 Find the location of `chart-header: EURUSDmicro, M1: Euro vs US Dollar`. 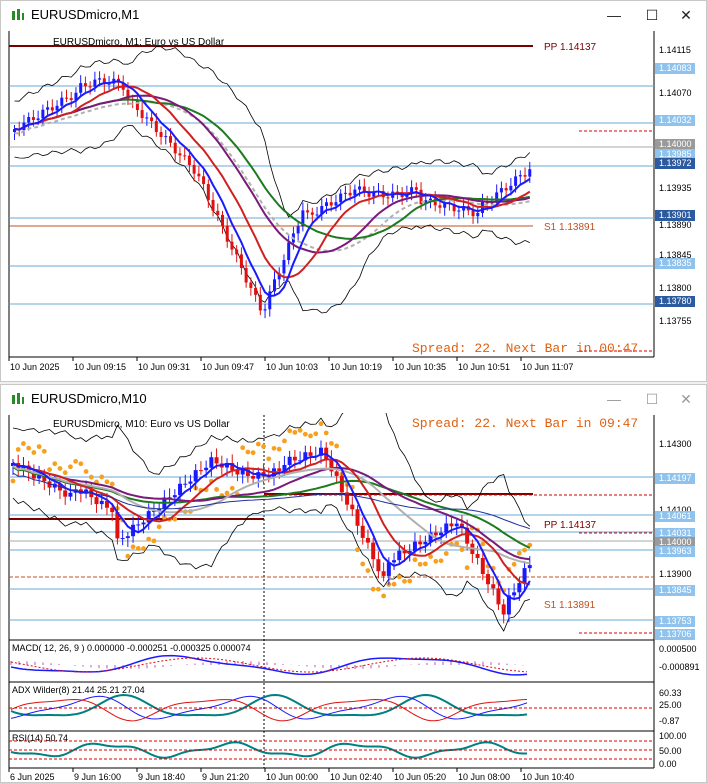

chart-header: EURUSDmicro, M1: Euro vs US Dollar is located at coordinates (139, 42).